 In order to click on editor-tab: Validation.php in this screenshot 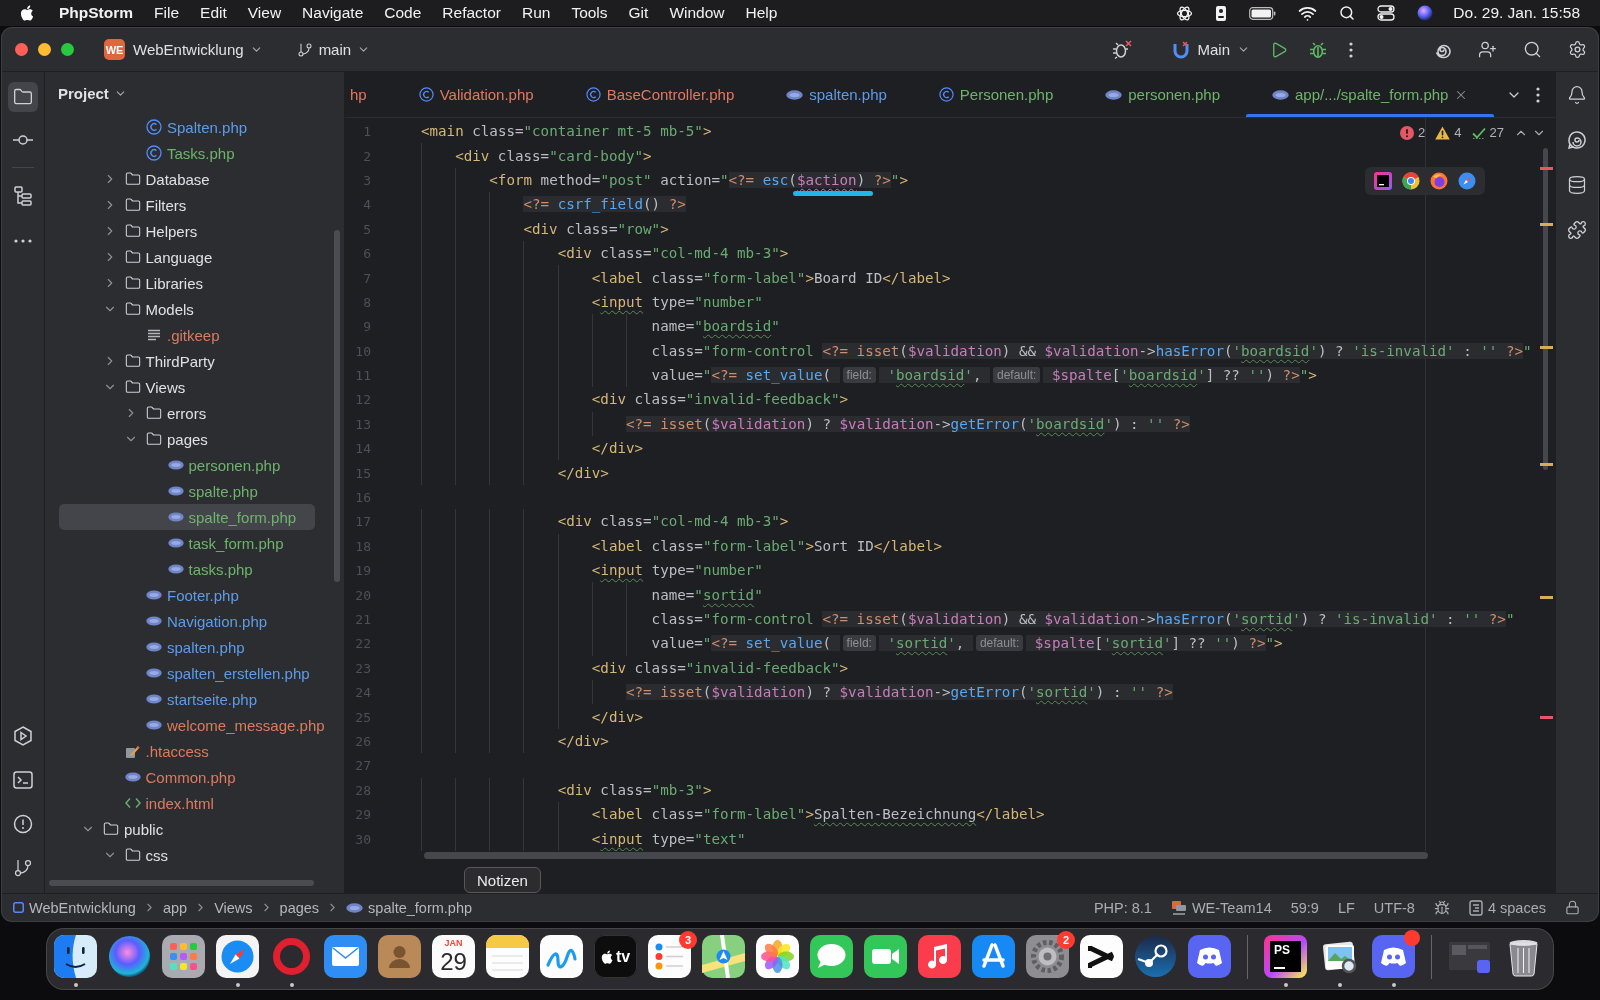, I will do `click(476, 94)`.